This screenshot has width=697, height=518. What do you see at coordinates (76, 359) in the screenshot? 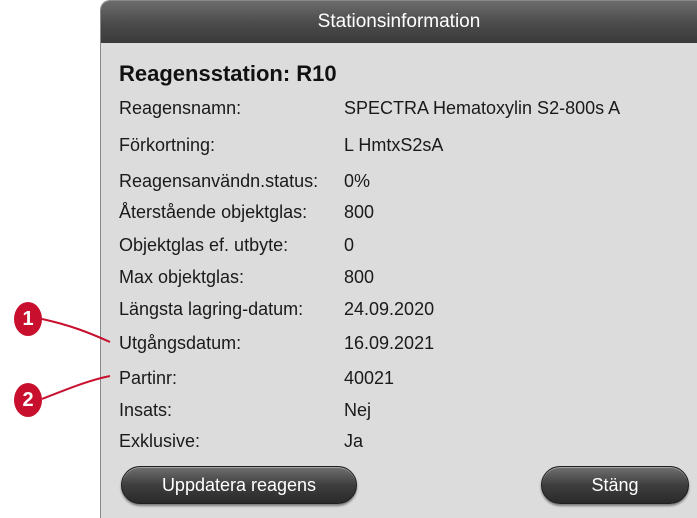
I see `callout-leader-lines` at bounding box center [76, 359].